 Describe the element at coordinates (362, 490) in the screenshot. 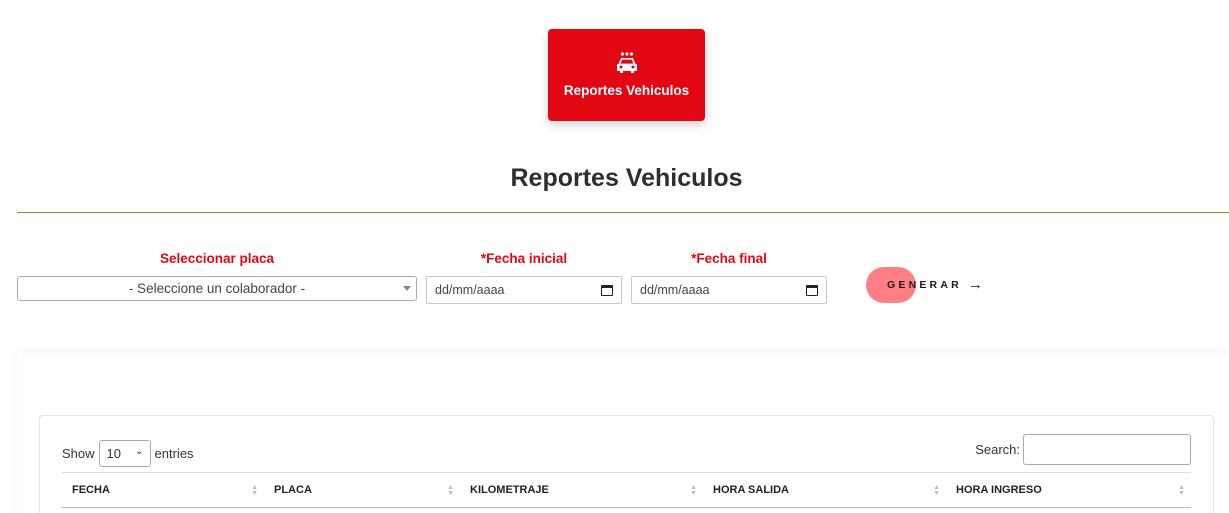

I see `column-header-placa: PLACA ▲ ▼` at that location.